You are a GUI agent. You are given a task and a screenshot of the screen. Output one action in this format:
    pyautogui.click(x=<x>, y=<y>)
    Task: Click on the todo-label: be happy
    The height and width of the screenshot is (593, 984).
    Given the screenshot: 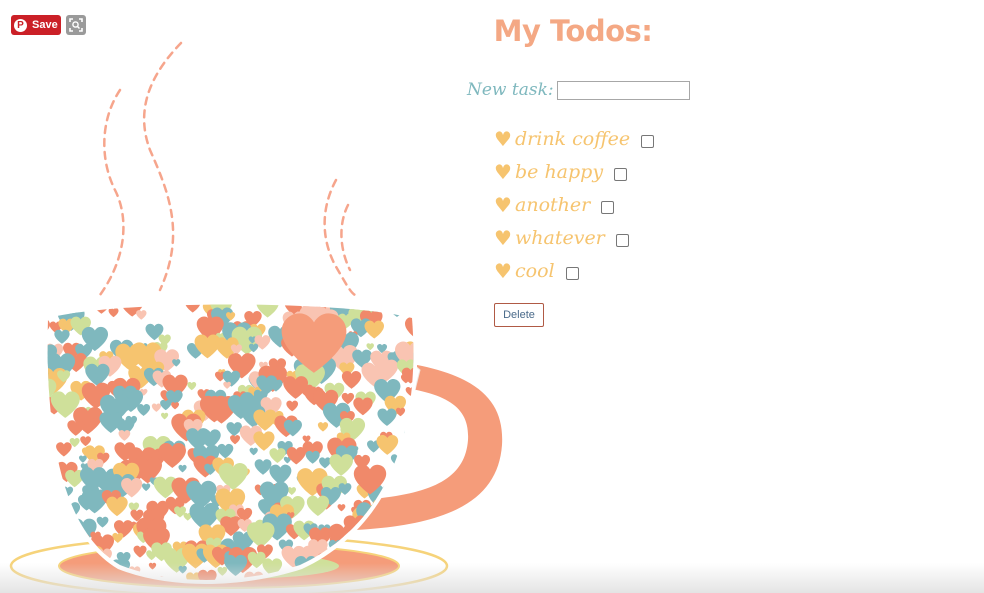 What is the action you would take?
    pyautogui.click(x=559, y=171)
    